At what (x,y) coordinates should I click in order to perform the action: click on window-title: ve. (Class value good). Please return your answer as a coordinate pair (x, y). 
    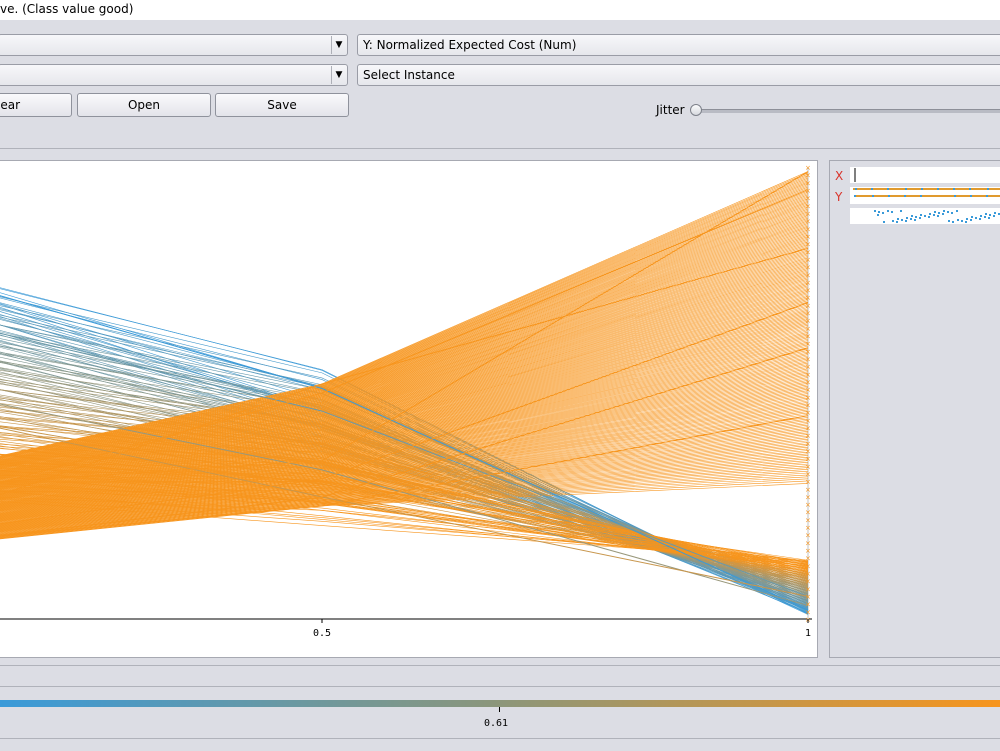
    Looking at the image, I should click on (67, 9).